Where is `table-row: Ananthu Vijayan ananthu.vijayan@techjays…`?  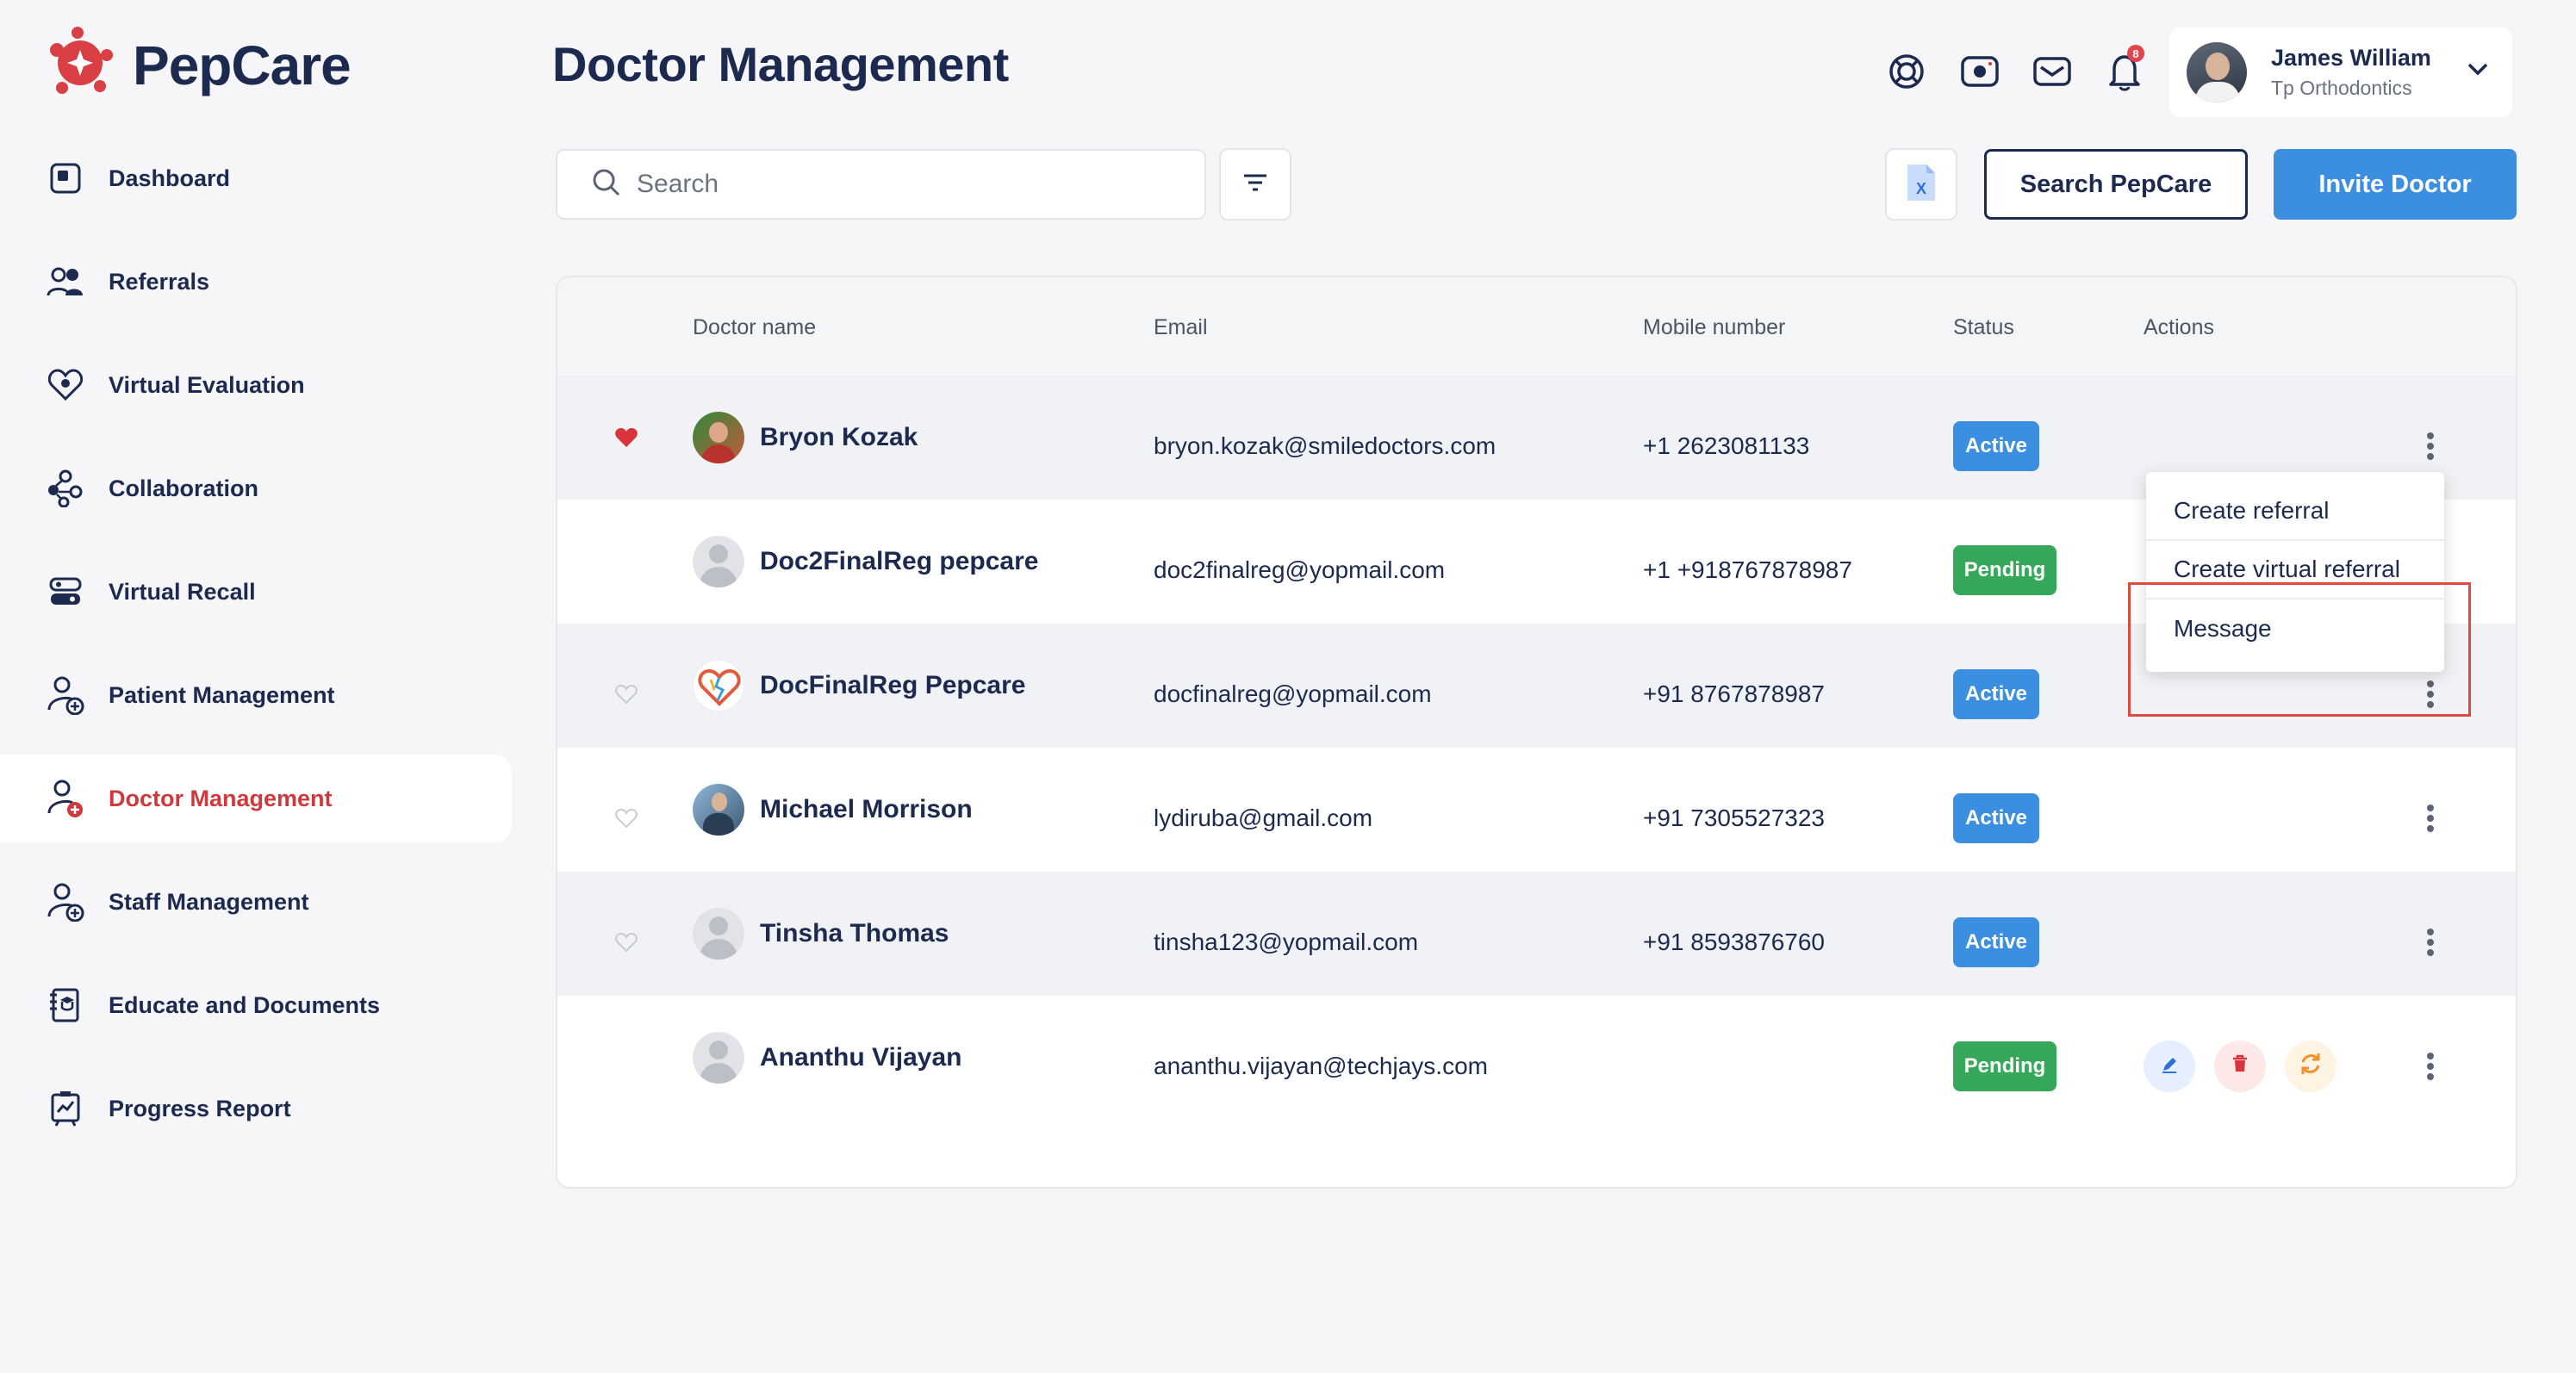
table-row: Ananthu Vijayan ananthu.vijayan@techjays… is located at coordinates (1537, 1058).